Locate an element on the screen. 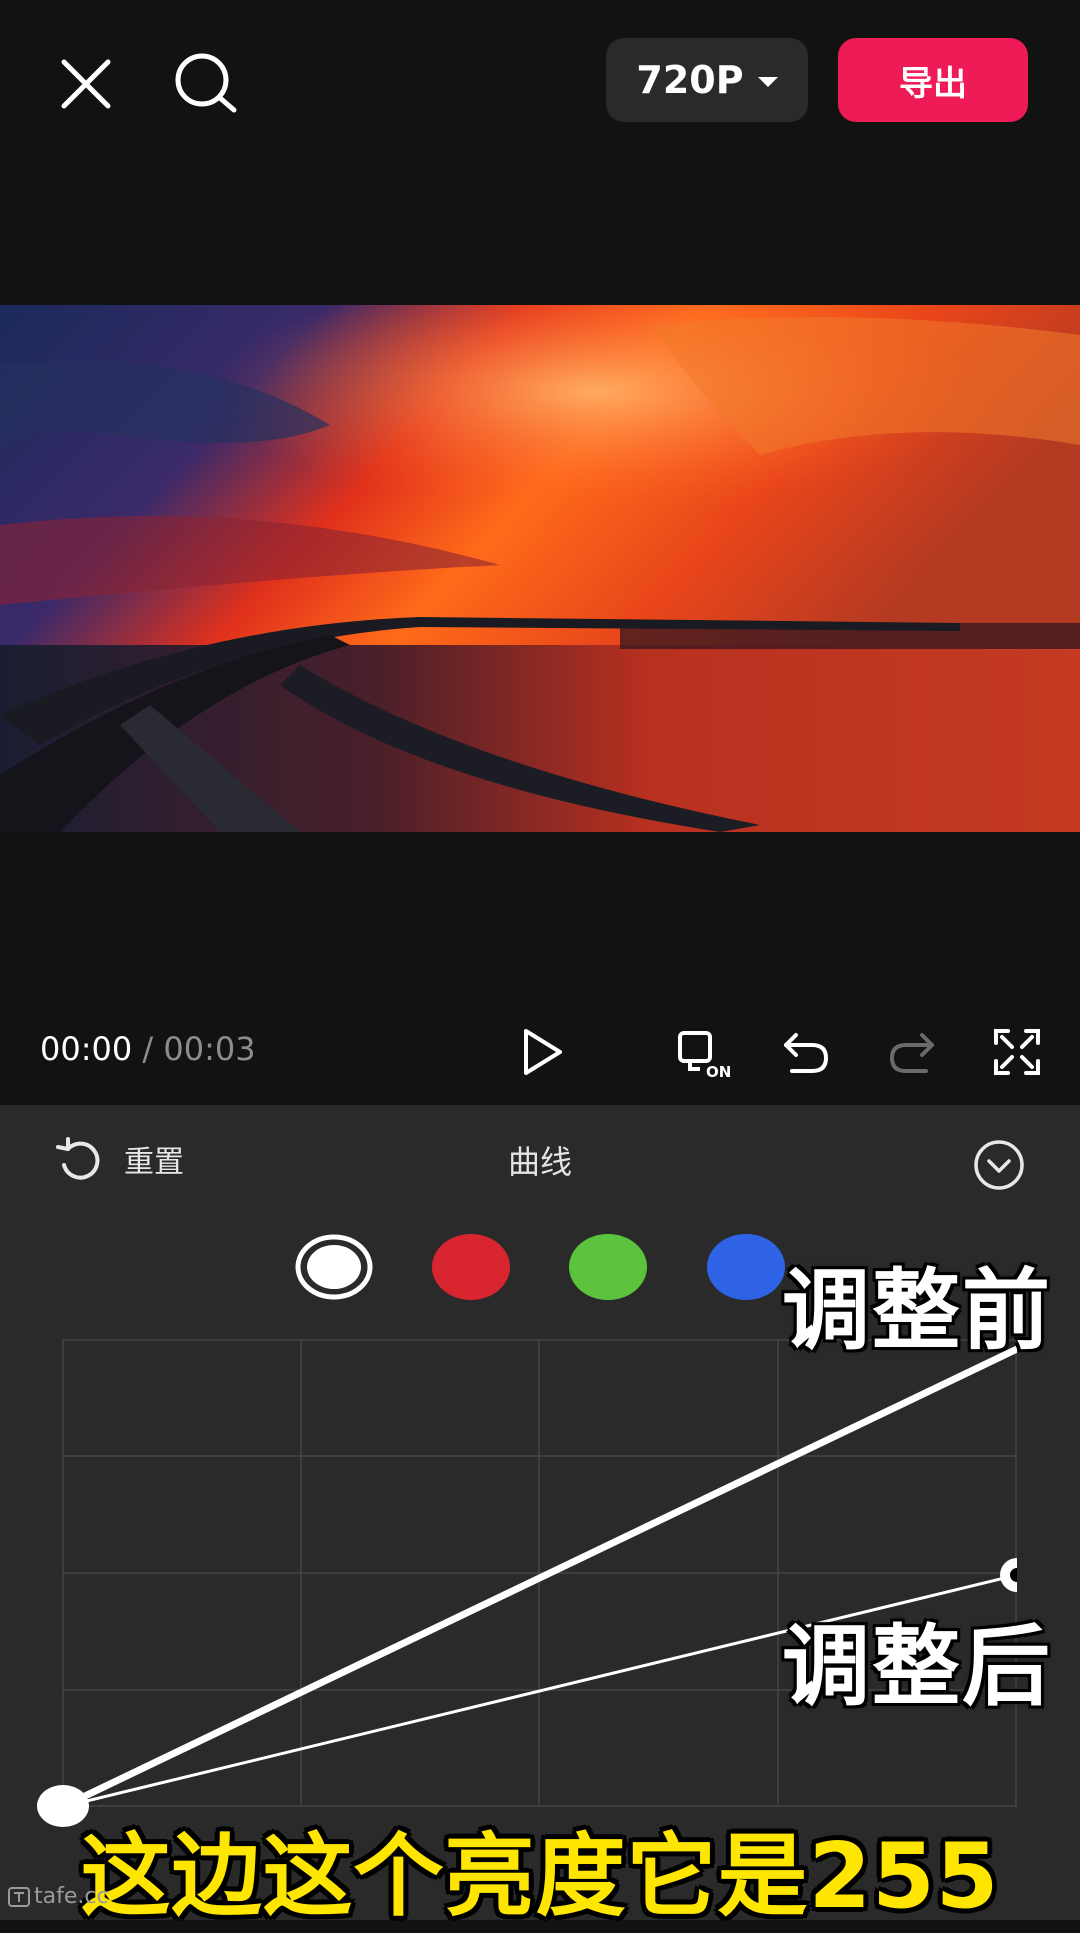 The height and width of the screenshot is (1933, 1080). after-label: 调整后 is located at coordinates (916, 1667).